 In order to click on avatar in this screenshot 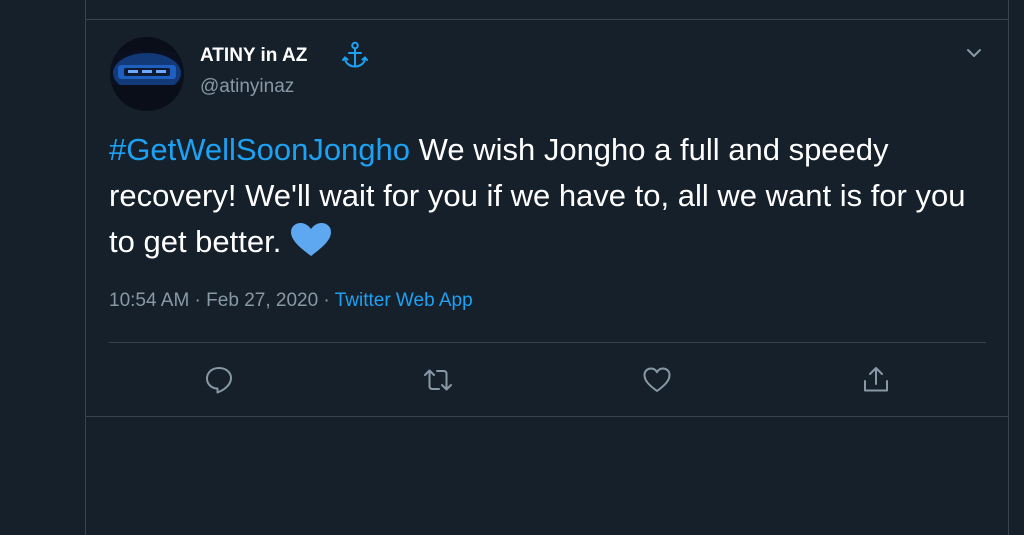, I will do `click(147, 74)`.